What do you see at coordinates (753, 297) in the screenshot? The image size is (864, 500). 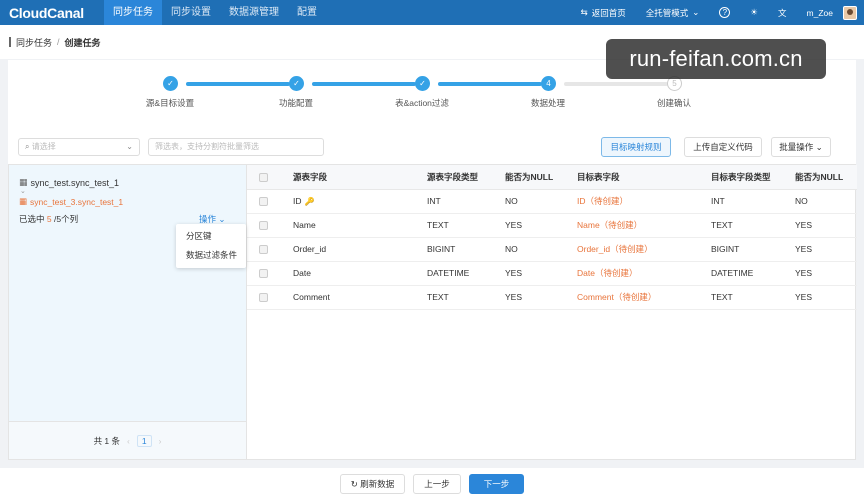 I see `target-type: TEXT` at bounding box center [753, 297].